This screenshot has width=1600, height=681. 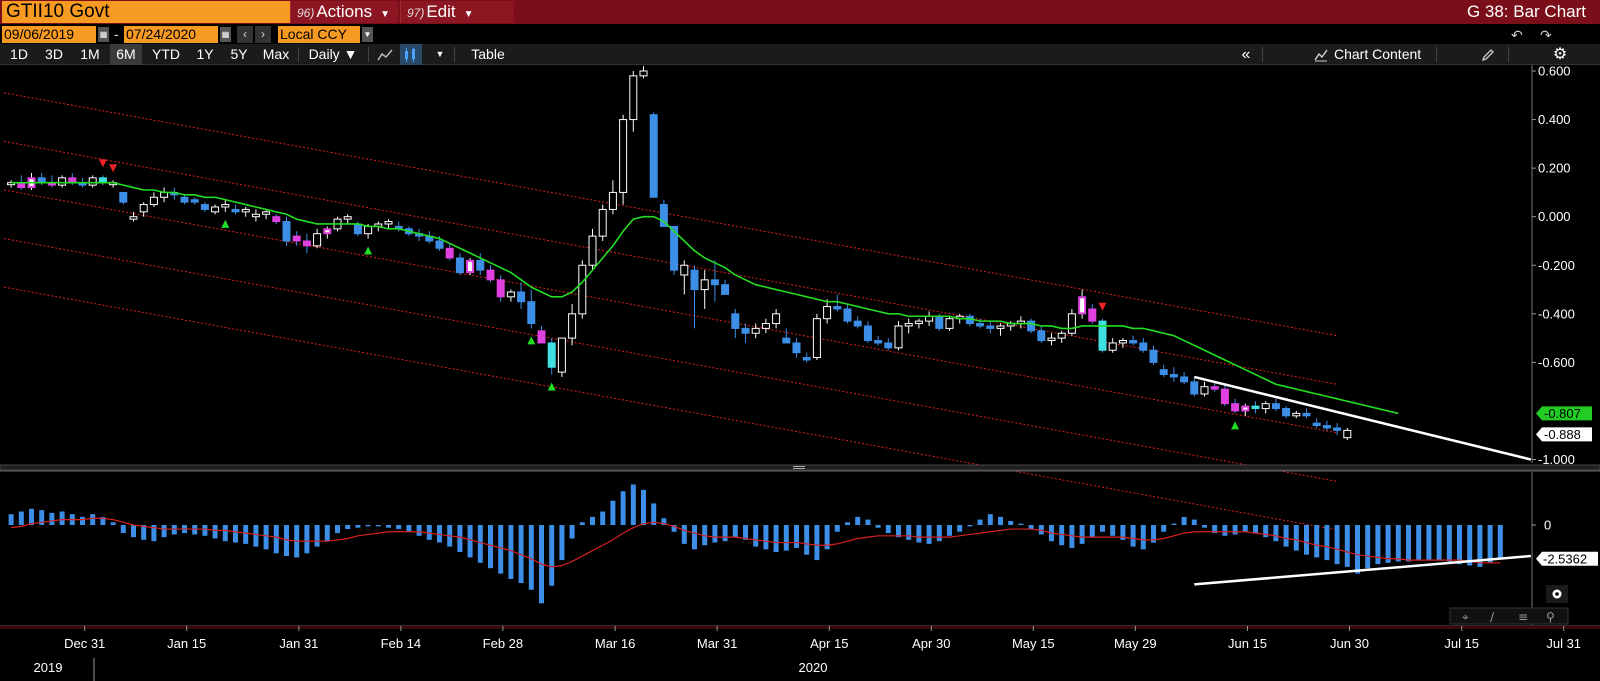 I want to click on table-button: Table, so click(x=488, y=54).